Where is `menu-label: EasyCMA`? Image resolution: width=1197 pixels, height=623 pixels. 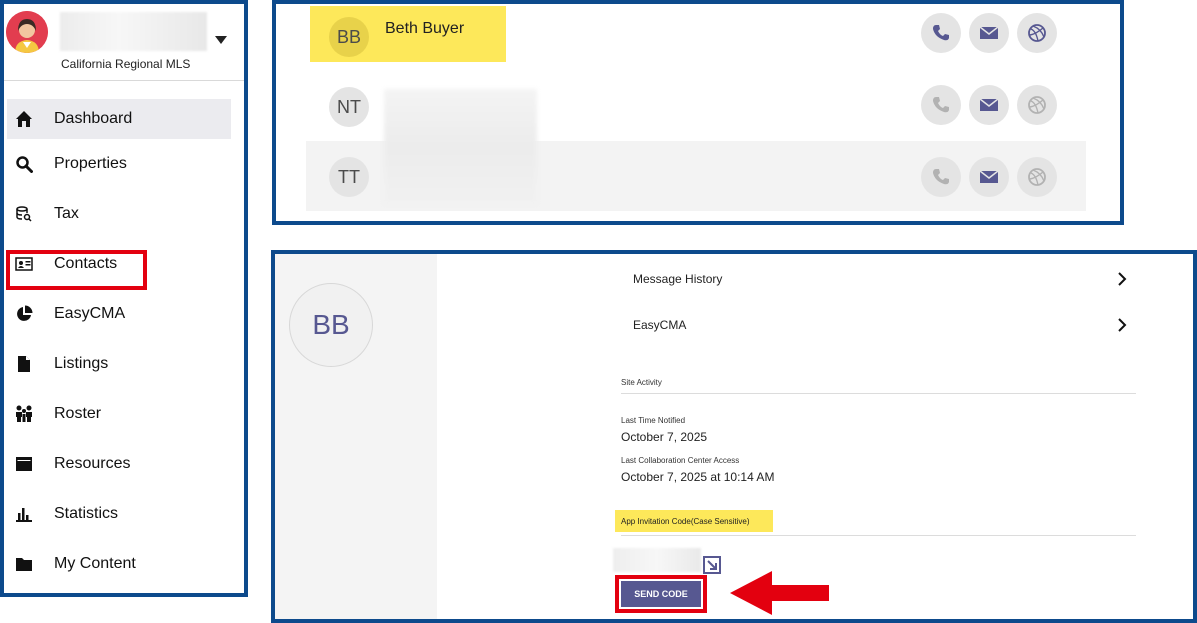 menu-label: EasyCMA is located at coordinates (660, 325).